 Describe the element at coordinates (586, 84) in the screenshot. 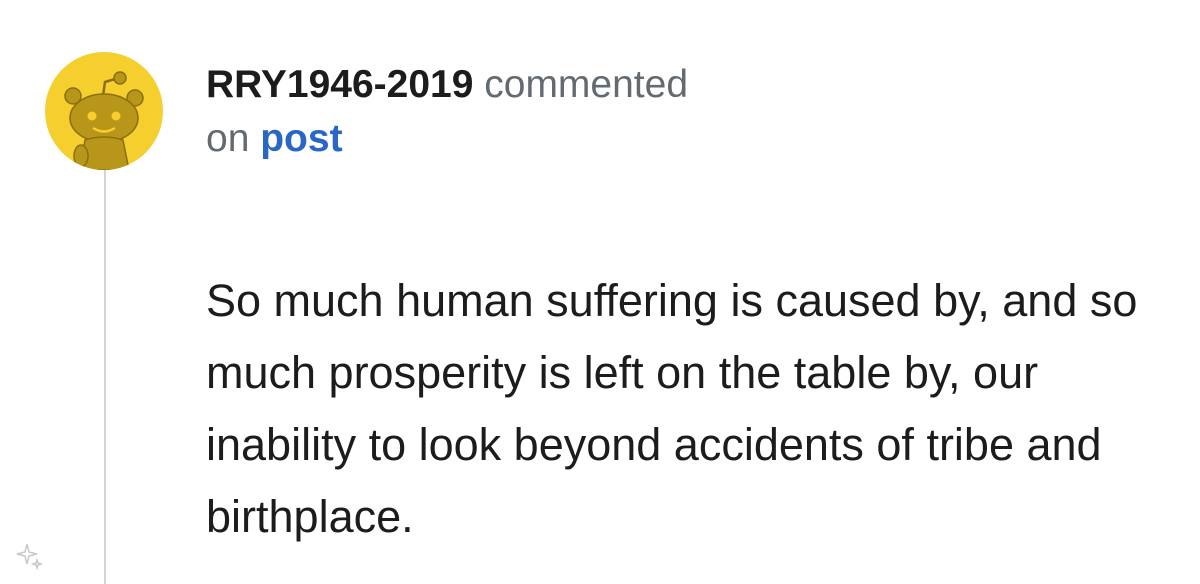

I see `action-text: commented` at that location.